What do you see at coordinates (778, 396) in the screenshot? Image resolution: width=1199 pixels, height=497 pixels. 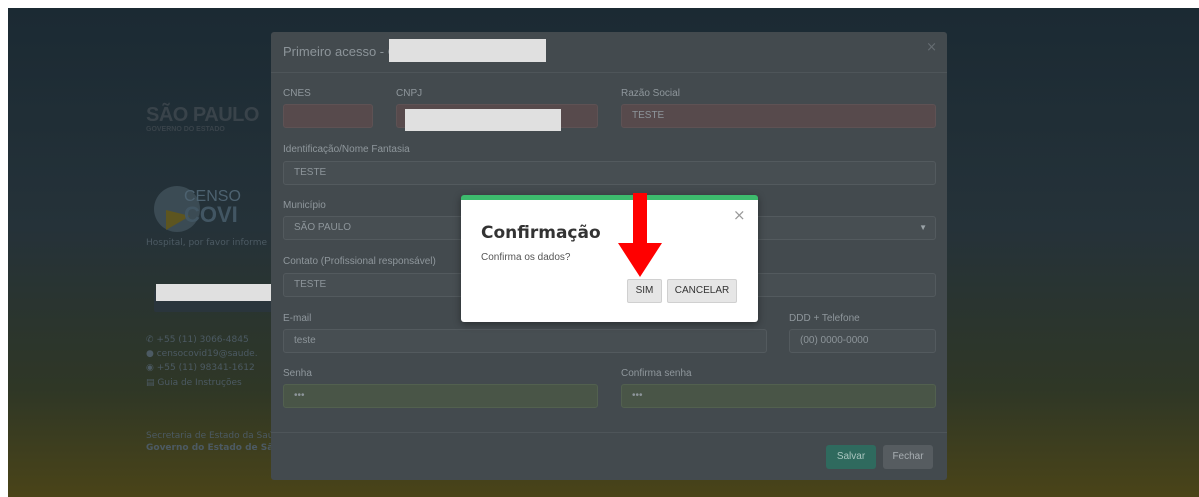 I see `confirma-senha-field: •••` at bounding box center [778, 396].